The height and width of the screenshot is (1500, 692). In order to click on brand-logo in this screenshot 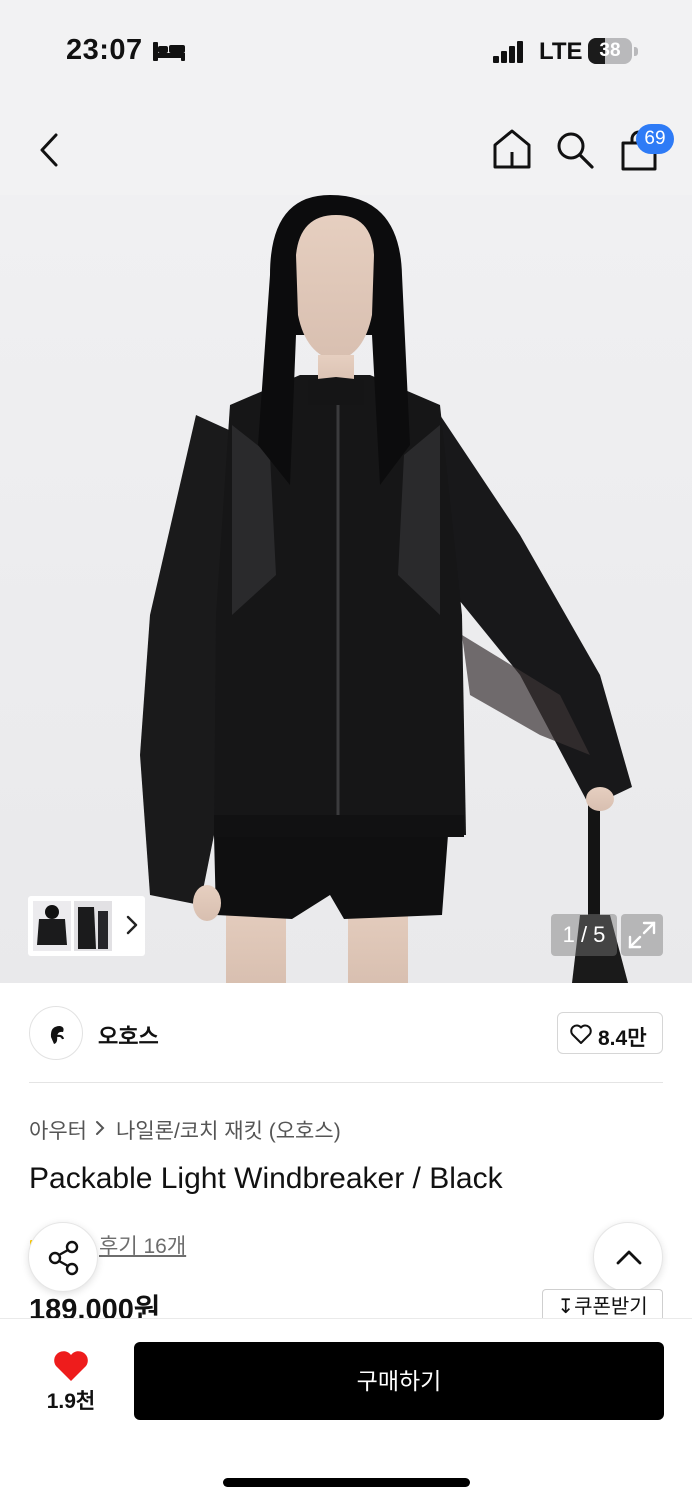, I will do `click(56, 1033)`.